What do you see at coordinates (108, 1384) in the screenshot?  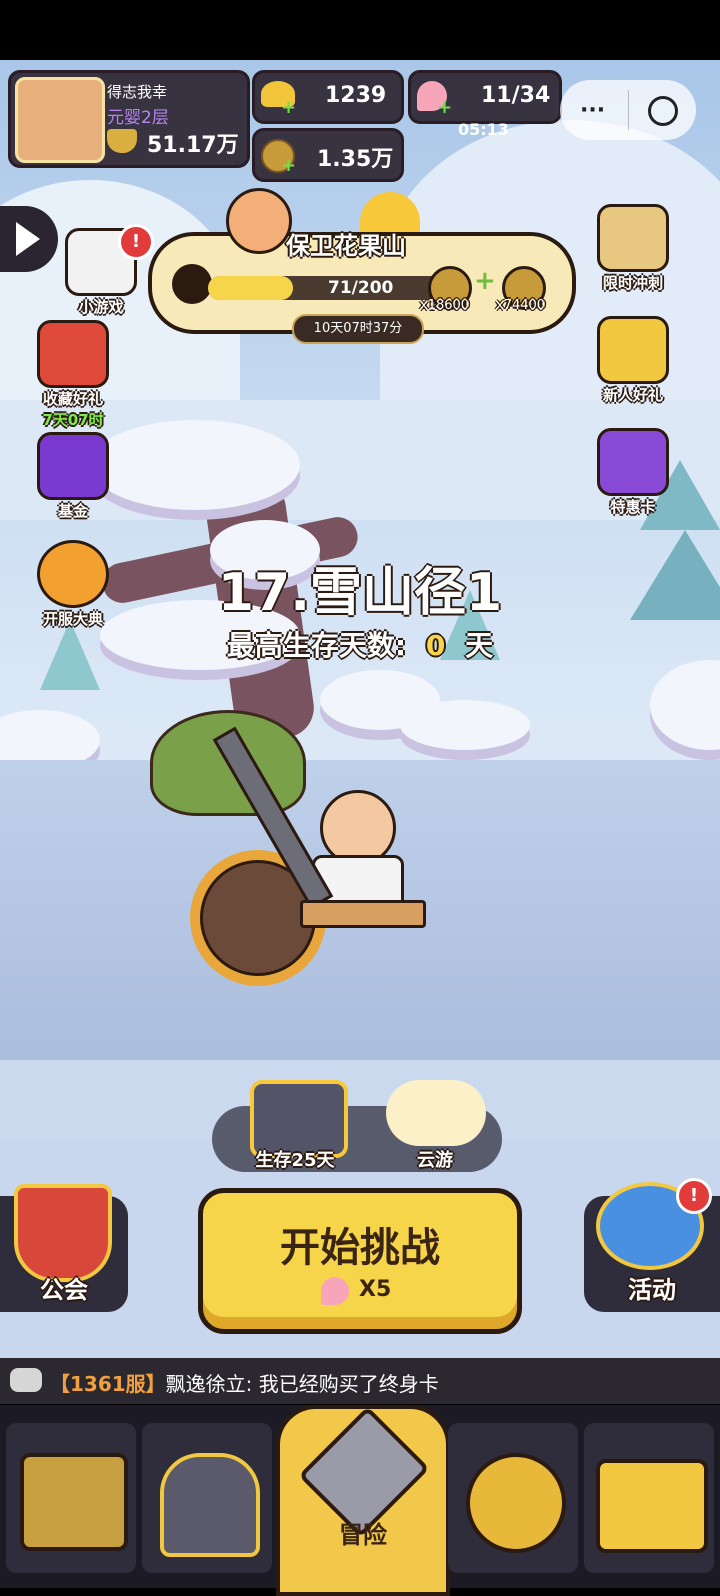 I see `chat-server: 【1361服】` at bounding box center [108, 1384].